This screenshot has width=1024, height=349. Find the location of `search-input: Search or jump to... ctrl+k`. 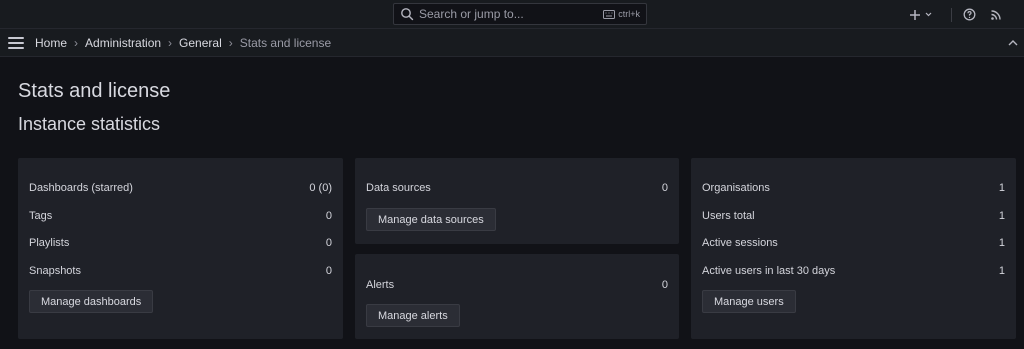

search-input: Search or jump to... ctrl+k is located at coordinates (520, 14).